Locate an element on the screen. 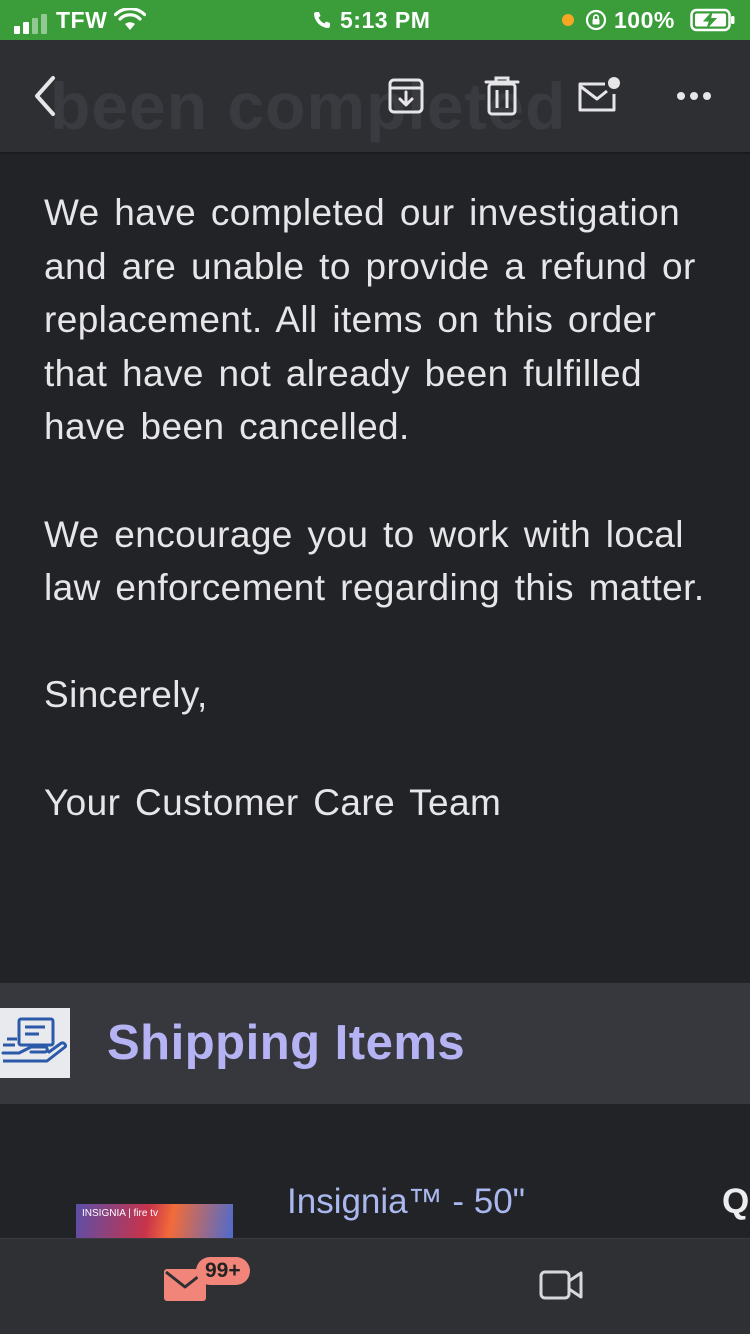 Image resolution: width=750 pixels, height=1334 pixels. mark-unread-button is located at coordinates (598, 96).